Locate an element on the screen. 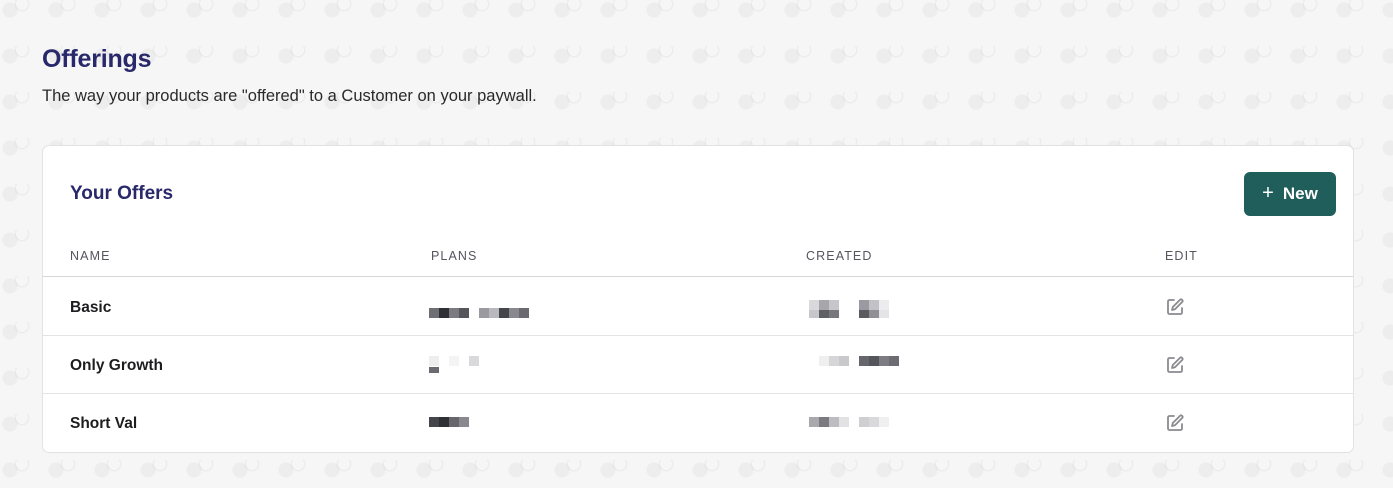 This screenshot has height=488, width=1393. table-header: NAME PLANS CREATED EDIT is located at coordinates (698, 256).